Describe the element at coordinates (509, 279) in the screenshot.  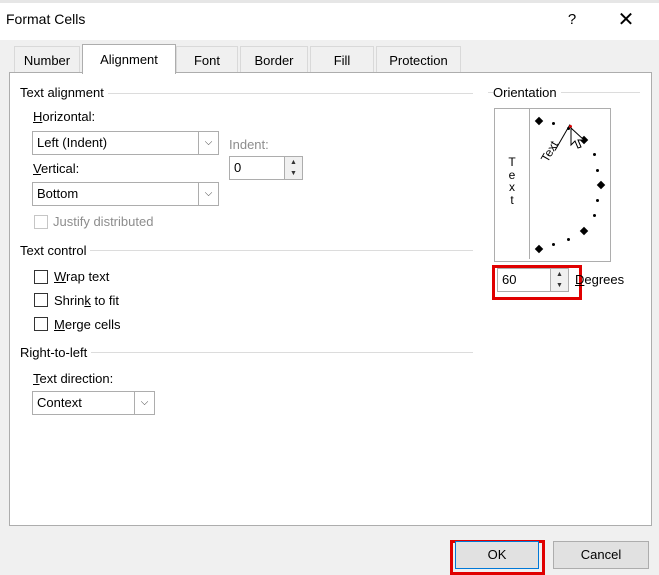
I see `degrees-value: 60` at that location.